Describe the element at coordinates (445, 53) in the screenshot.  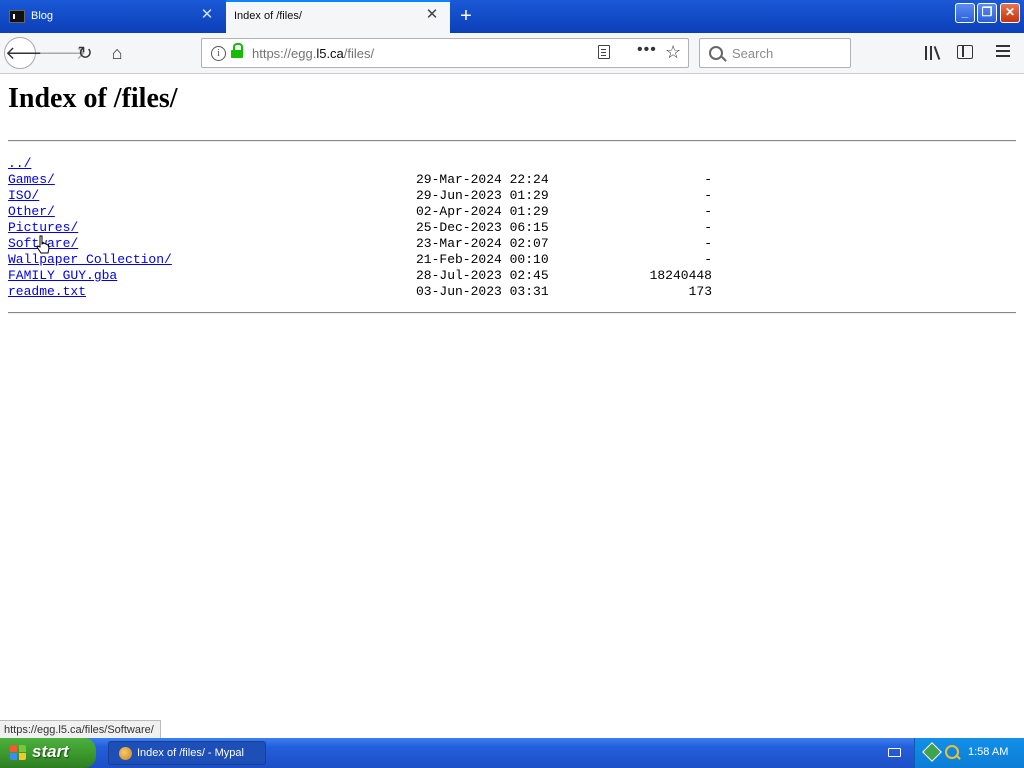
I see `url-bar: i https://egg.l5.ca/files/ ••• ☆` at that location.